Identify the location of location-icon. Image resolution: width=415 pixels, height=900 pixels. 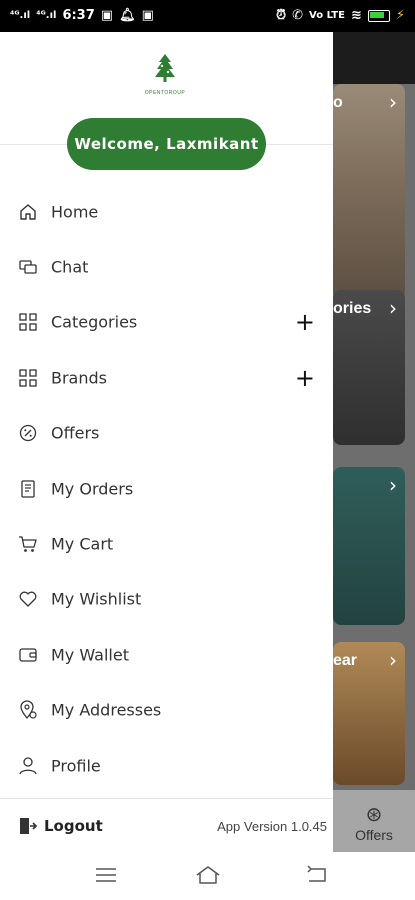
(28, 710).